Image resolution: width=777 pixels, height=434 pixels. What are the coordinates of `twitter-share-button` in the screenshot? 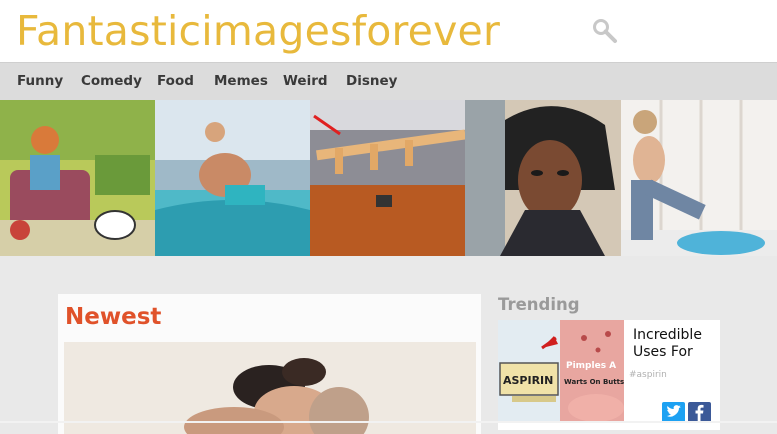 It's located at (673, 412).